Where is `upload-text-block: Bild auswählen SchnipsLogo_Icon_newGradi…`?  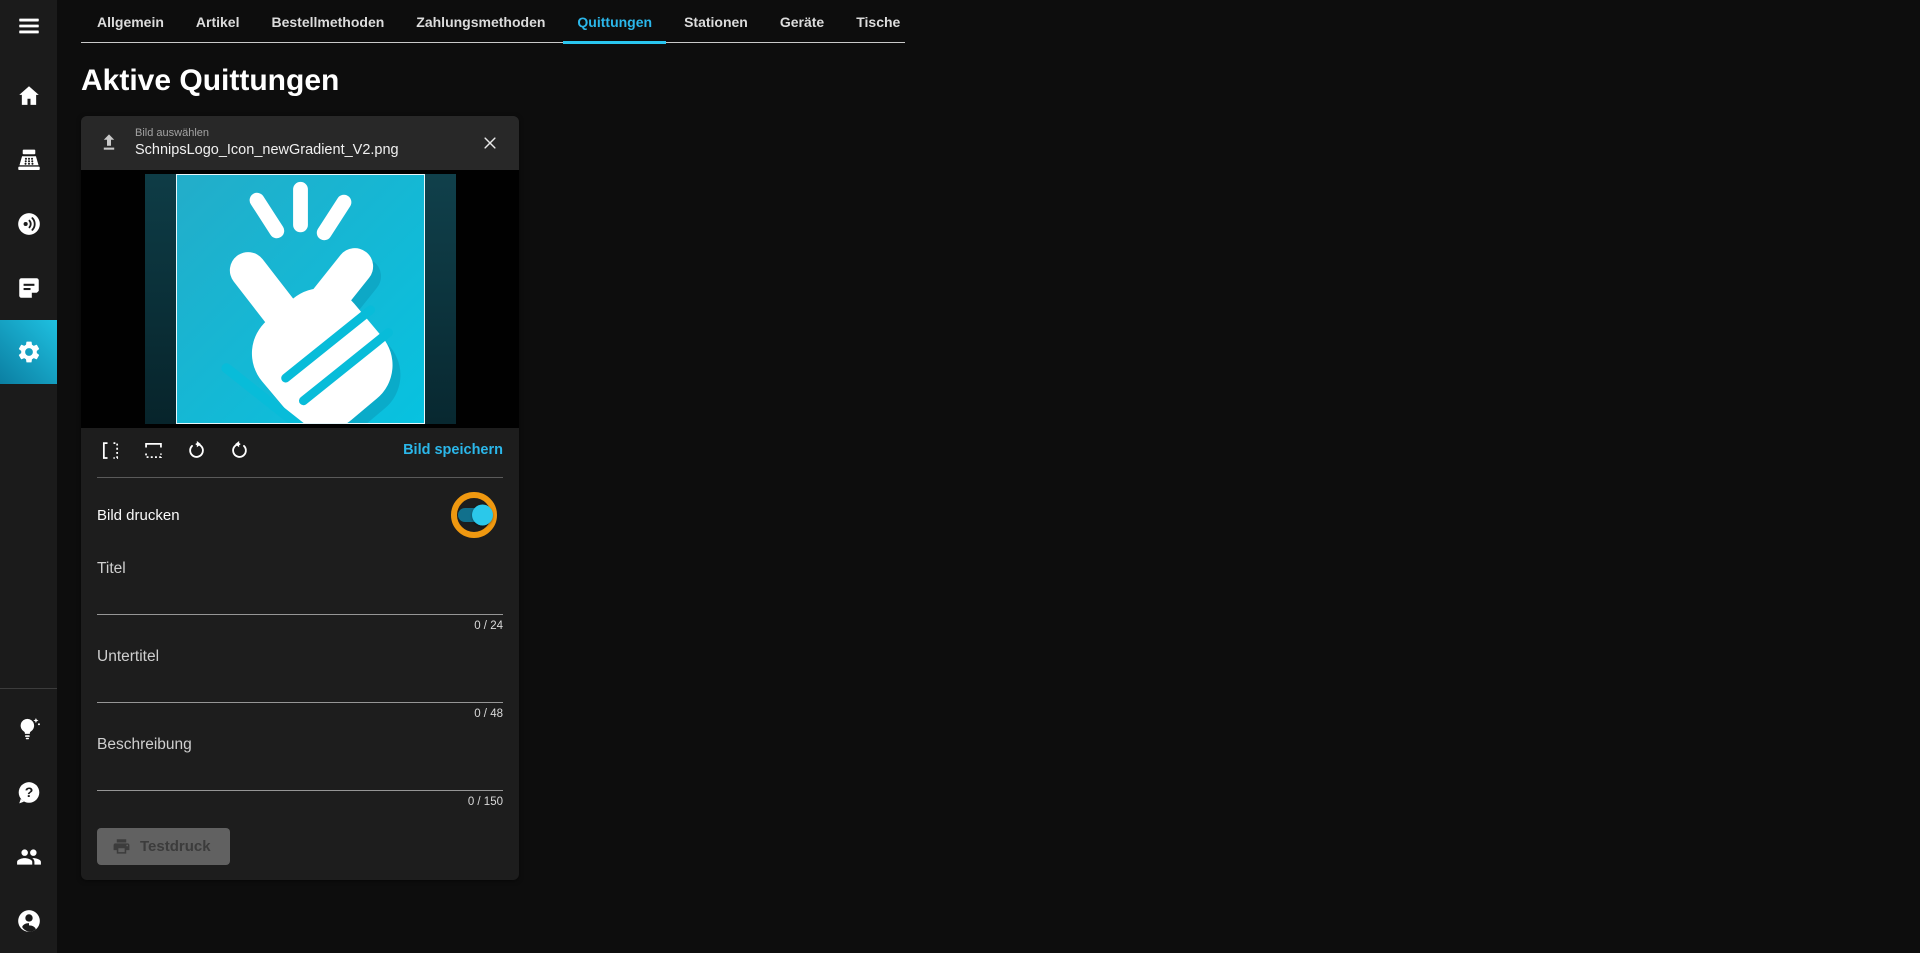 upload-text-block: Bild auswählen SchnipsLogo_Icon_newGradi… is located at coordinates (267, 143).